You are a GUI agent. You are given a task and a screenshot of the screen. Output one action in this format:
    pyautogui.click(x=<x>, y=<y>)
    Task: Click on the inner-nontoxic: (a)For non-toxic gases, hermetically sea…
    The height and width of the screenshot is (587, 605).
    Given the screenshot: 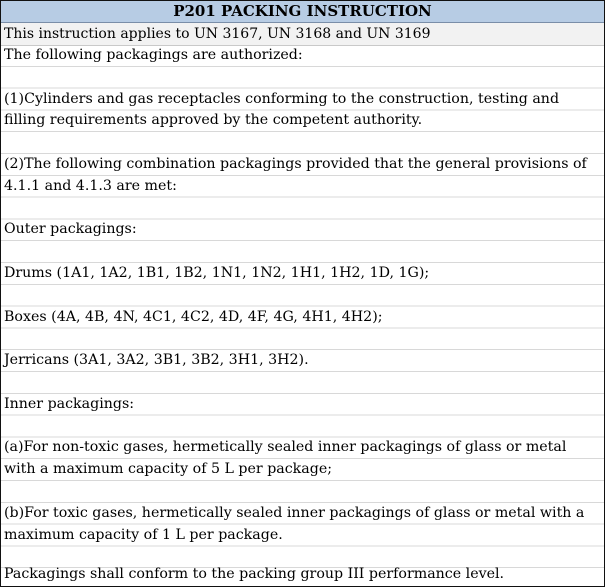 What is the action you would take?
    pyautogui.click(x=285, y=458)
    